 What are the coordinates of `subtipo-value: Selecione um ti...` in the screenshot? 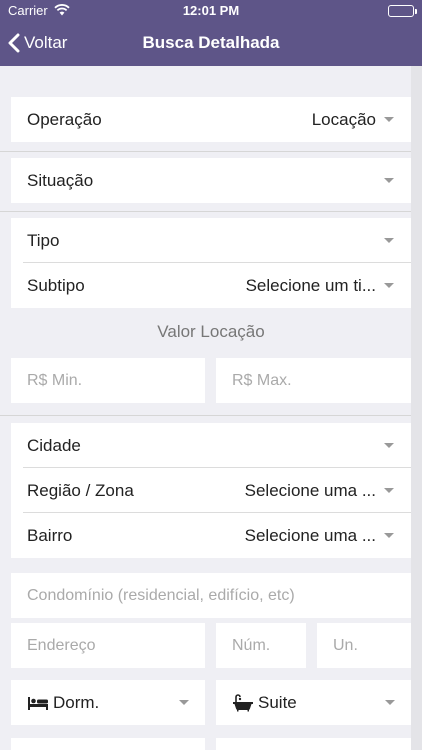 It's located at (310, 285).